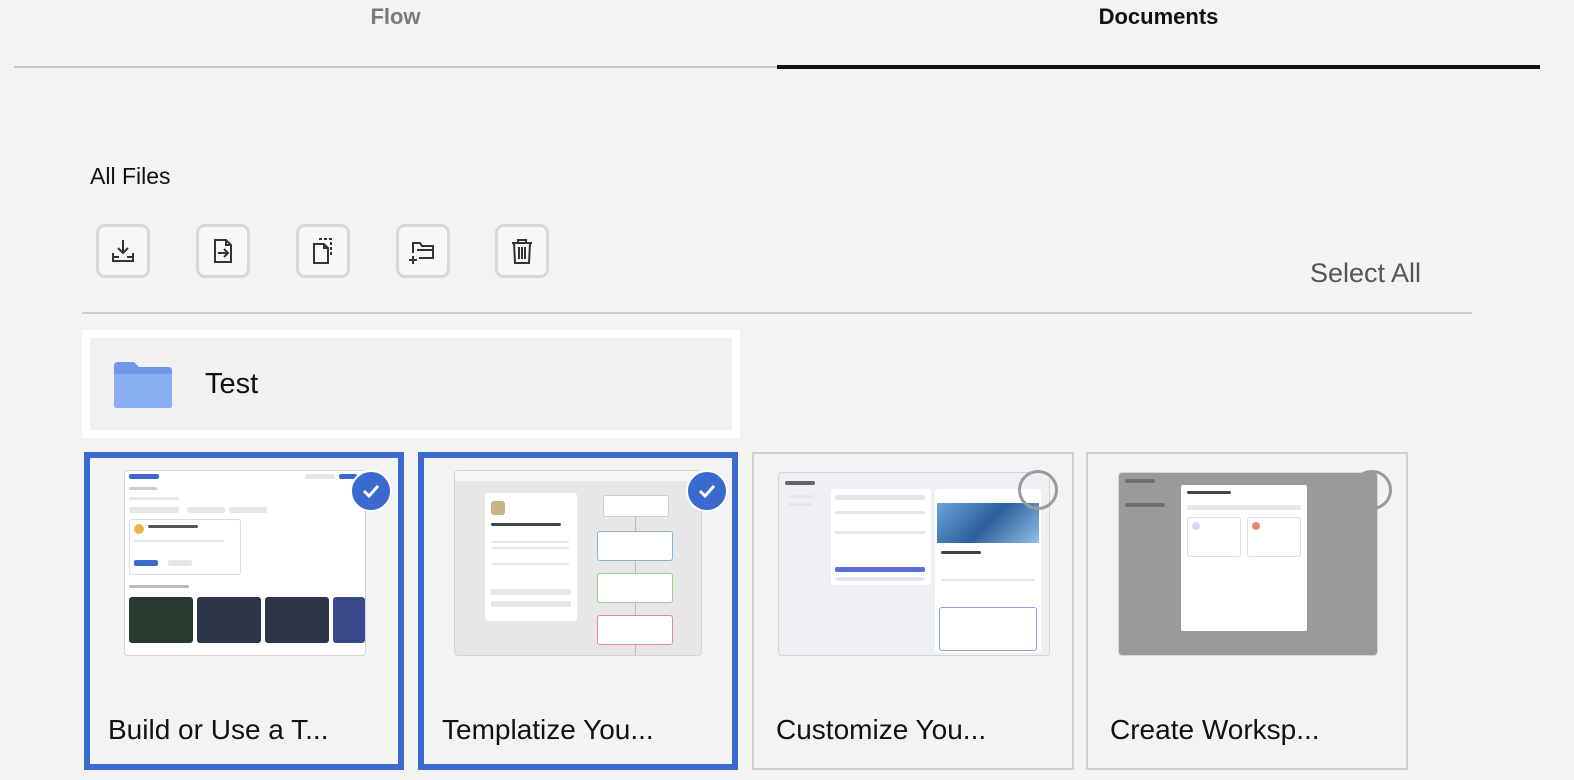 The image size is (1574, 780). I want to click on export-icon, so click(223, 251).